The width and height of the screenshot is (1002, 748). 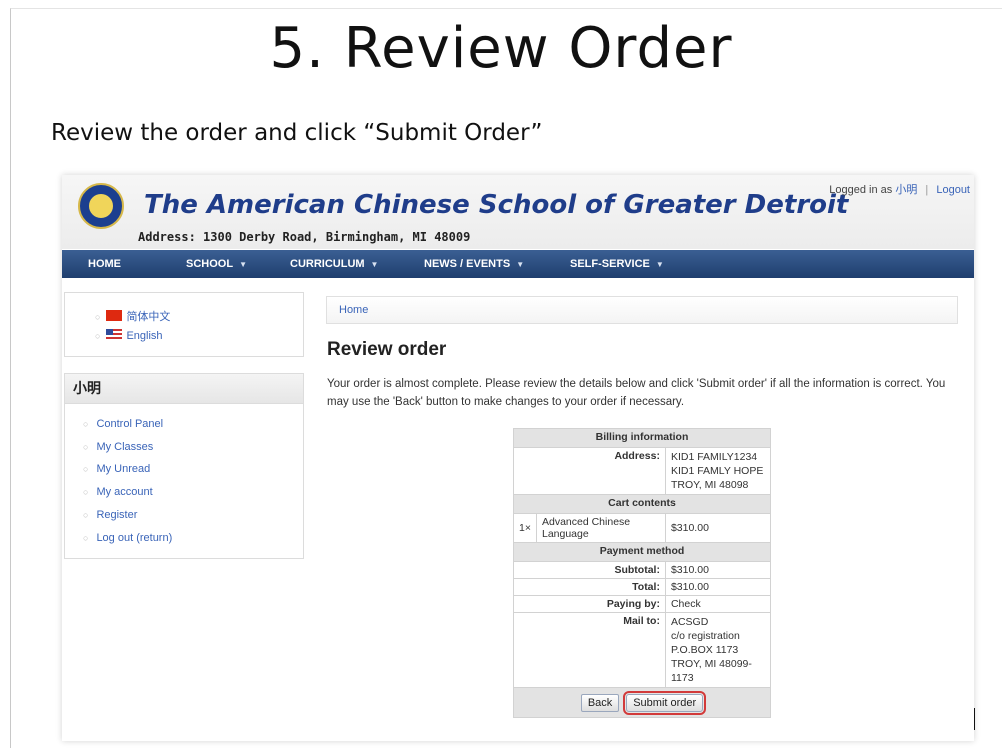 I want to click on menu-my-unread-label: My Unread, so click(x=123, y=469).